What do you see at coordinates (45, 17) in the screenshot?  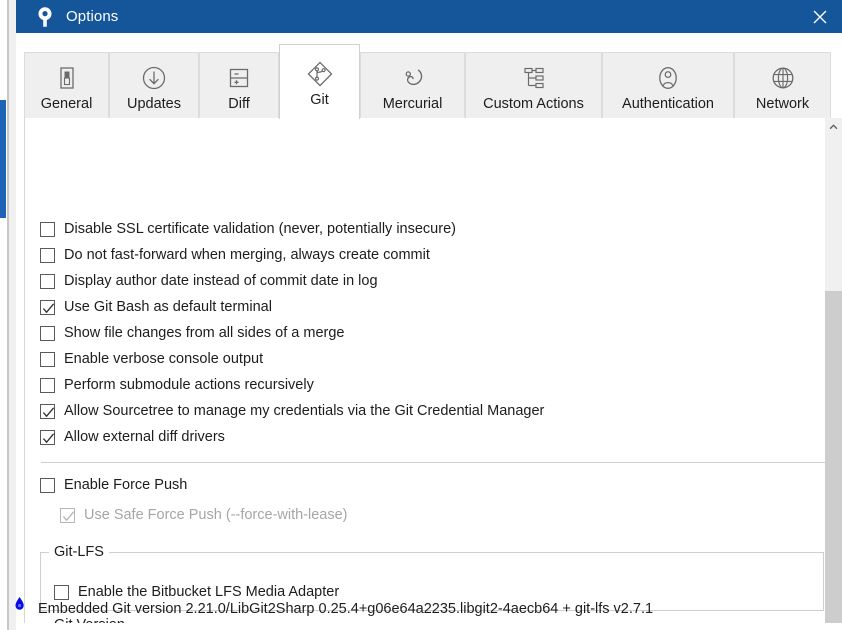 I see `sourcetree-logo-icon` at bounding box center [45, 17].